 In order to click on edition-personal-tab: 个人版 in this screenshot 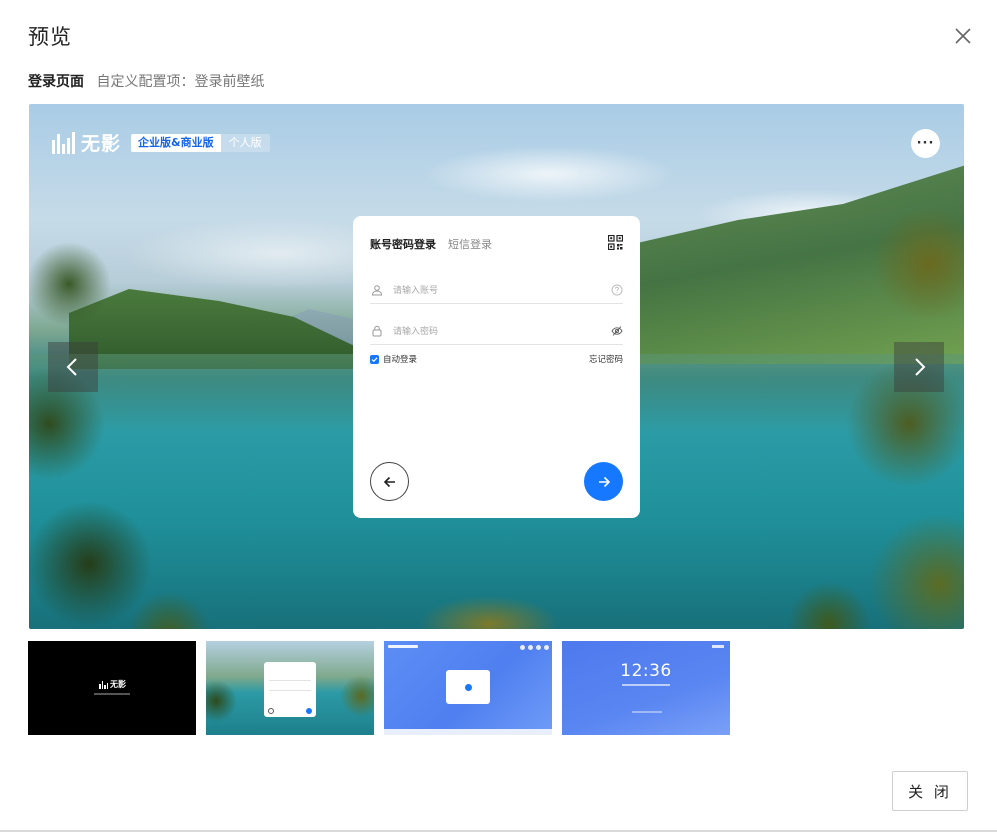, I will do `click(245, 142)`.